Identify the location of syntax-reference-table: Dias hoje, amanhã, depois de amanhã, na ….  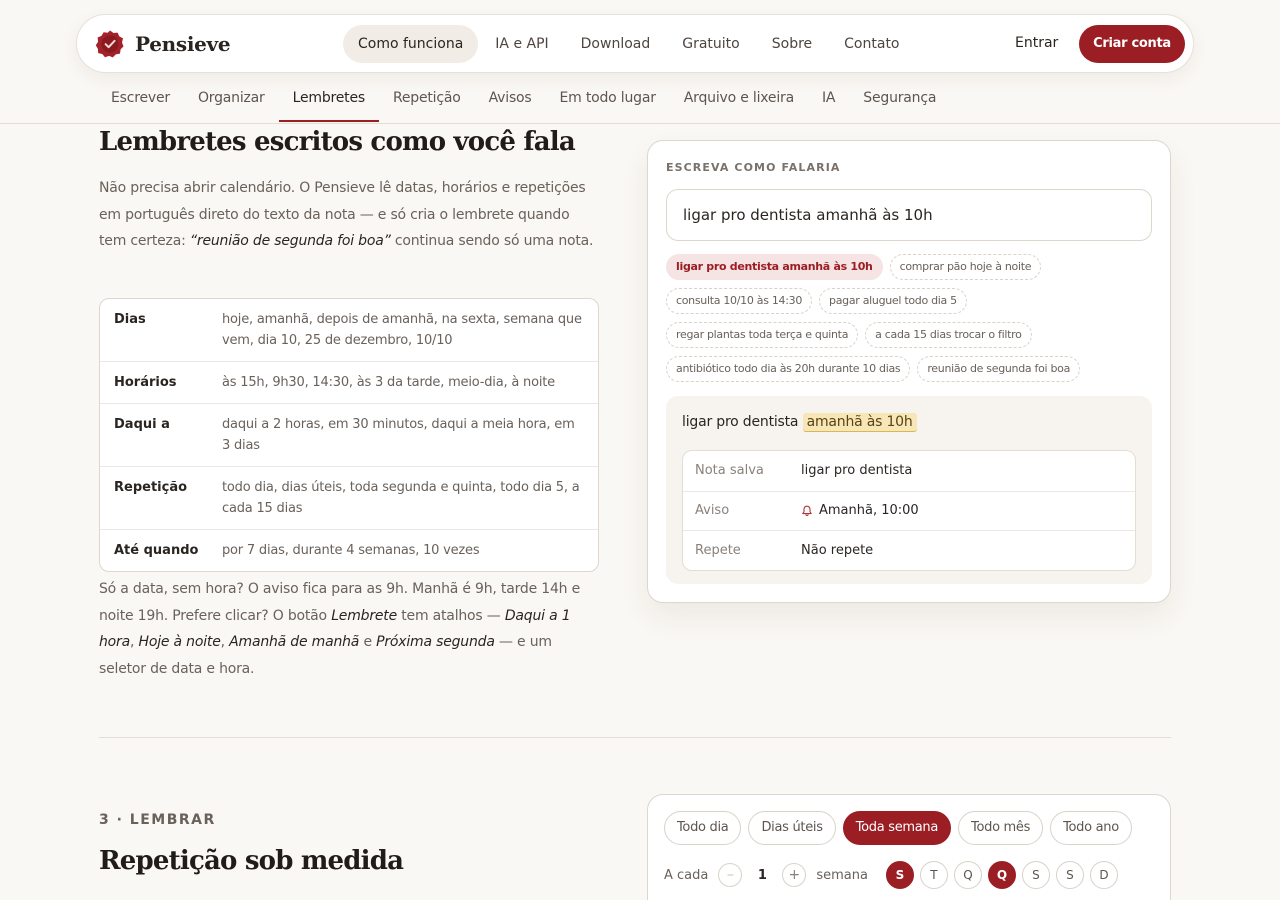
(349, 435).